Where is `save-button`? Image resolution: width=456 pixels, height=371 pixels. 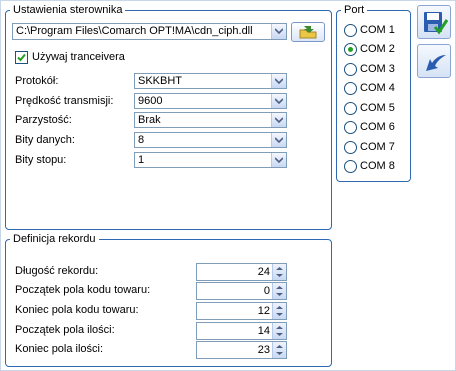
save-button is located at coordinates (434, 22).